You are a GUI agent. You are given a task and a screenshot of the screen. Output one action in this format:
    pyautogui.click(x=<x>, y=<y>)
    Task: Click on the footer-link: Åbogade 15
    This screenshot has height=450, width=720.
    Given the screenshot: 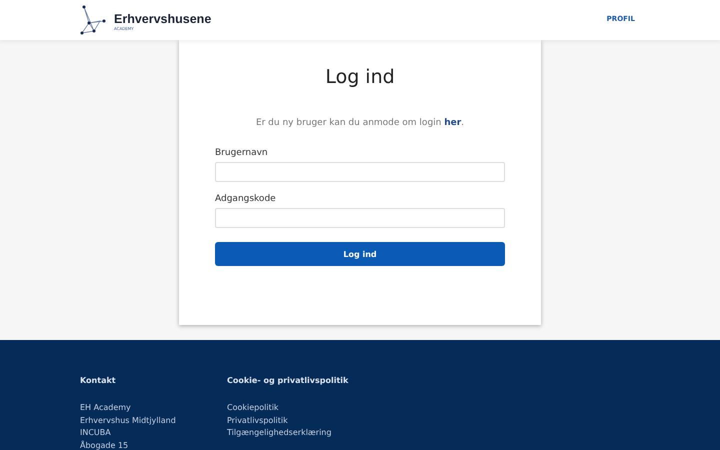 What is the action you would take?
    pyautogui.click(x=153, y=445)
    